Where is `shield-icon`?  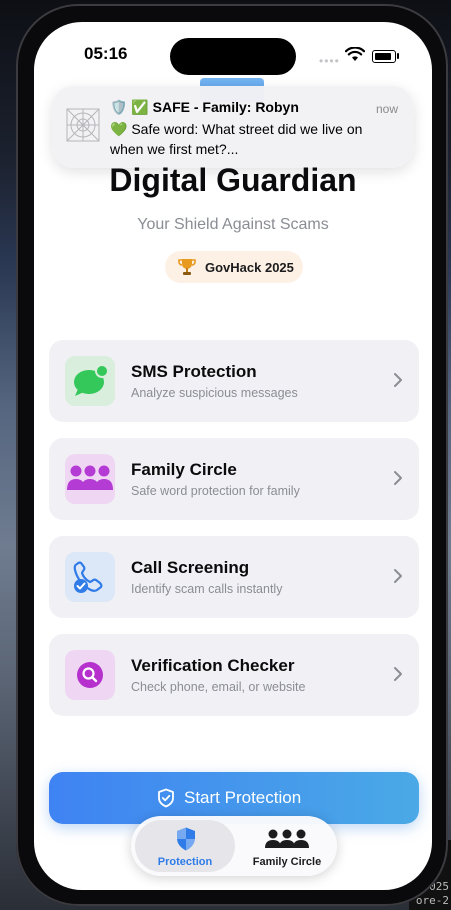 shield-icon is located at coordinates (186, 839).